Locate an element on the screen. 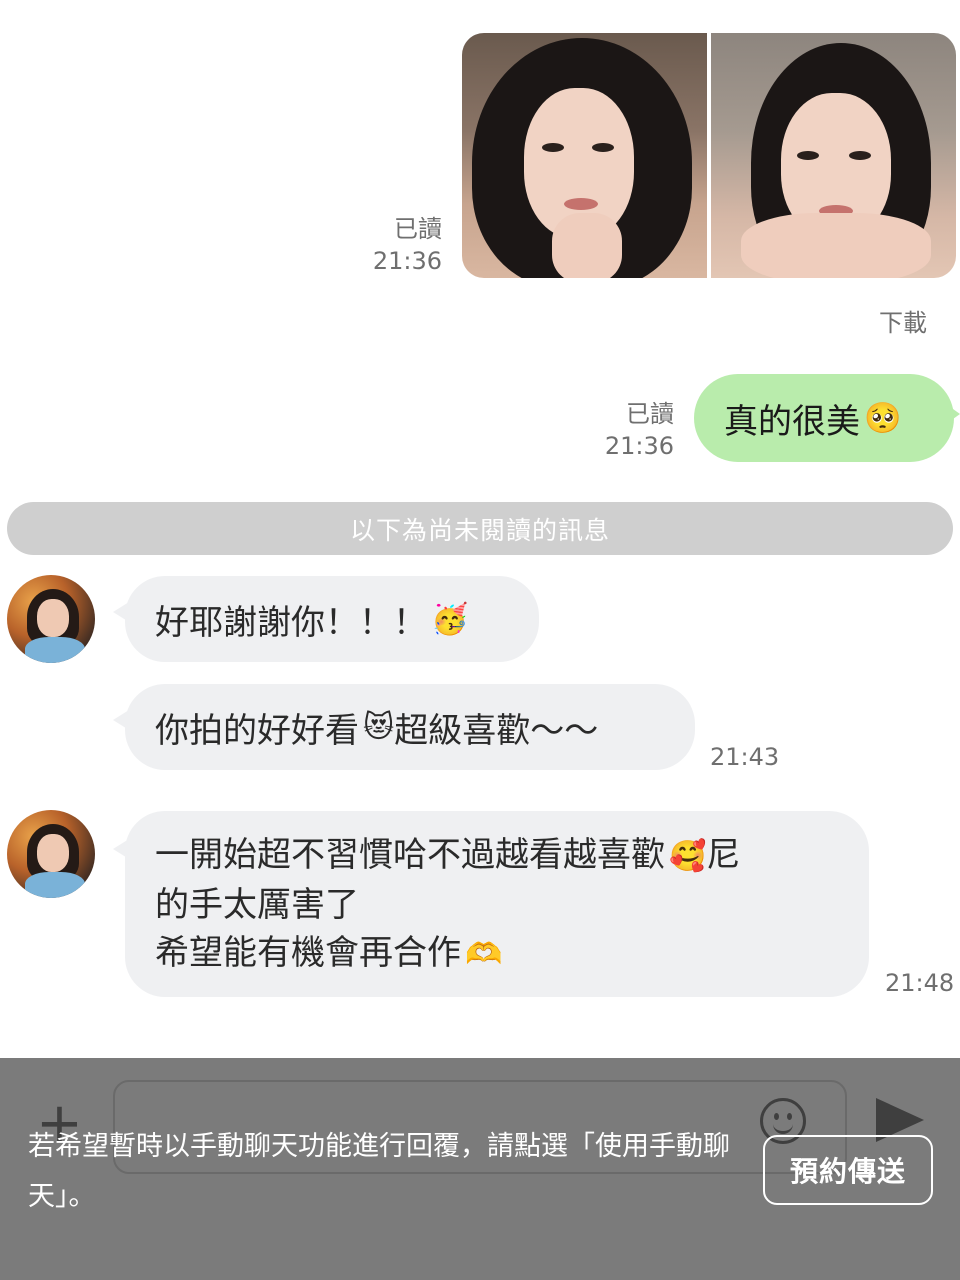  unread-divider: 以下為尚未閱讀的訊息 is located at coordinates (480, 528).